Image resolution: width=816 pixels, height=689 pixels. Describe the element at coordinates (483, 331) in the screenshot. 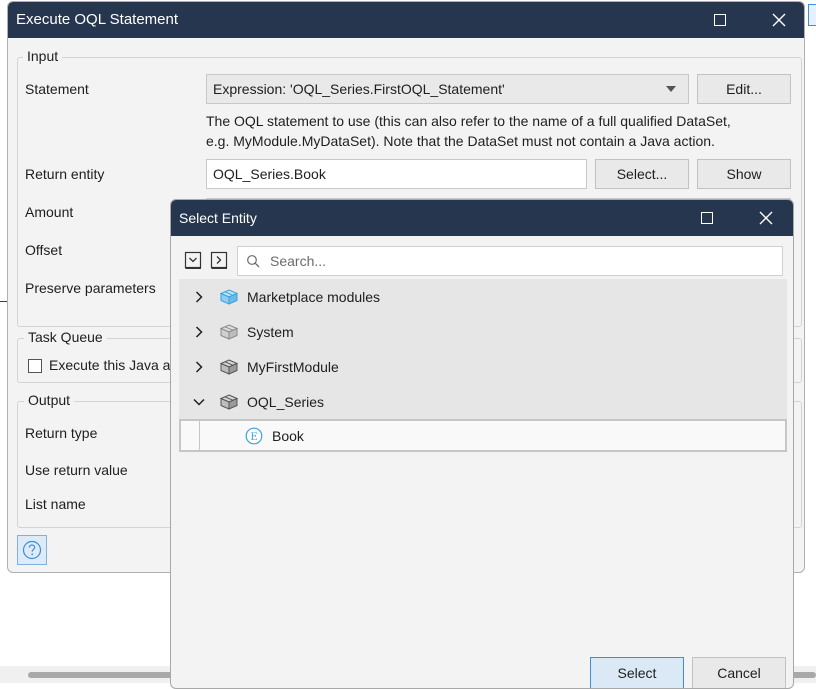

I see `tree-item-system: System` at that location.